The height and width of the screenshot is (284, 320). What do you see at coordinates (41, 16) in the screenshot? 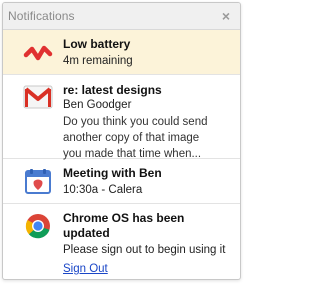
I see `panel-title: Notifications` at bounding box center [41, 16].